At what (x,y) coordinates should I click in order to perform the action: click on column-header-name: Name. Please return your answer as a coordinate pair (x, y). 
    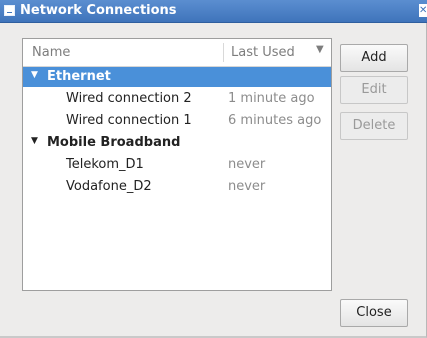
    Looking at the image, I should click on (51, 52).